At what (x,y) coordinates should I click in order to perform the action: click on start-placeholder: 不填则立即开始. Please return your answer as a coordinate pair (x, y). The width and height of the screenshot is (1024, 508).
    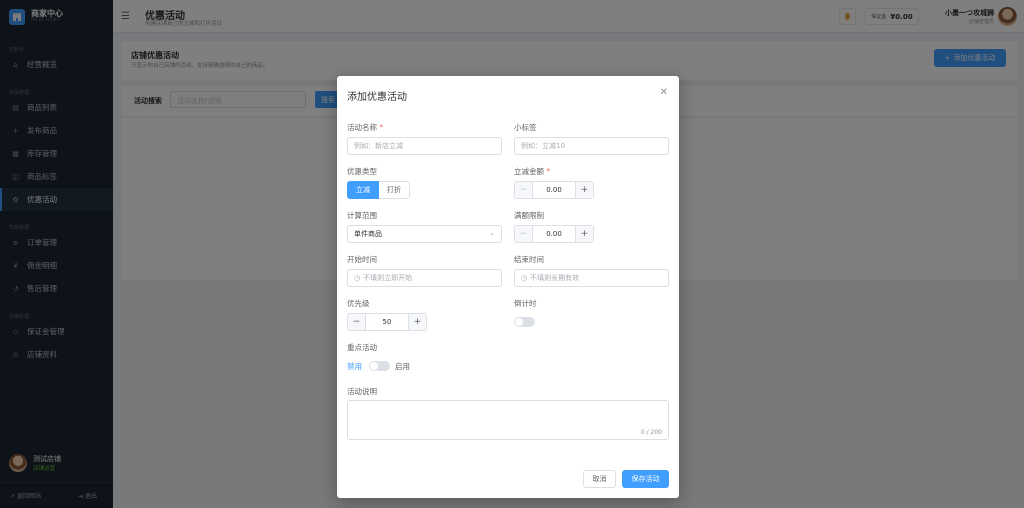
    Looking at the image, I should click on (388, 278).